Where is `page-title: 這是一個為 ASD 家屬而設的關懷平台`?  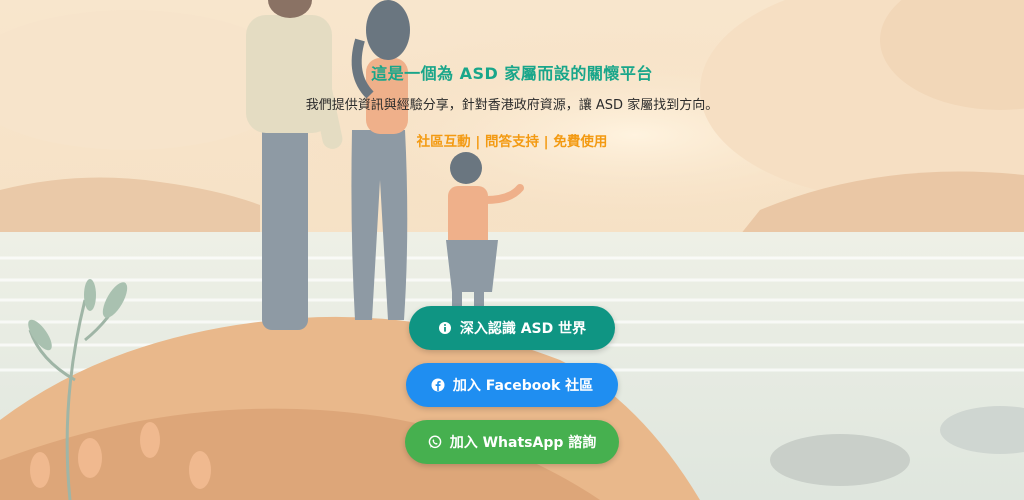 page-title: 這是一個為 ASD 家屬而設的關懷平台 is located at coordinates (512, 73).